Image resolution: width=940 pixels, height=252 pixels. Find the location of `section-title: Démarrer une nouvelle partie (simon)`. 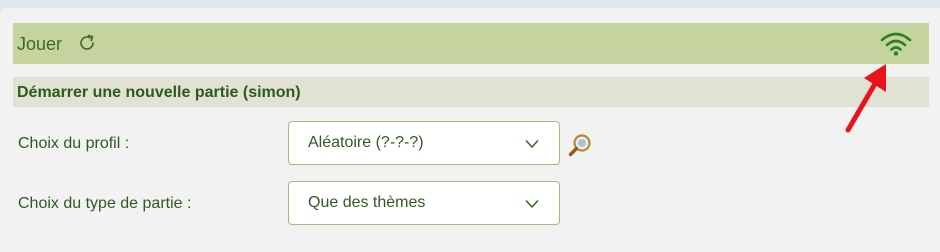

section-title: Démarrer une nouvelle partie (simon) is located at coordinates (159, 92).